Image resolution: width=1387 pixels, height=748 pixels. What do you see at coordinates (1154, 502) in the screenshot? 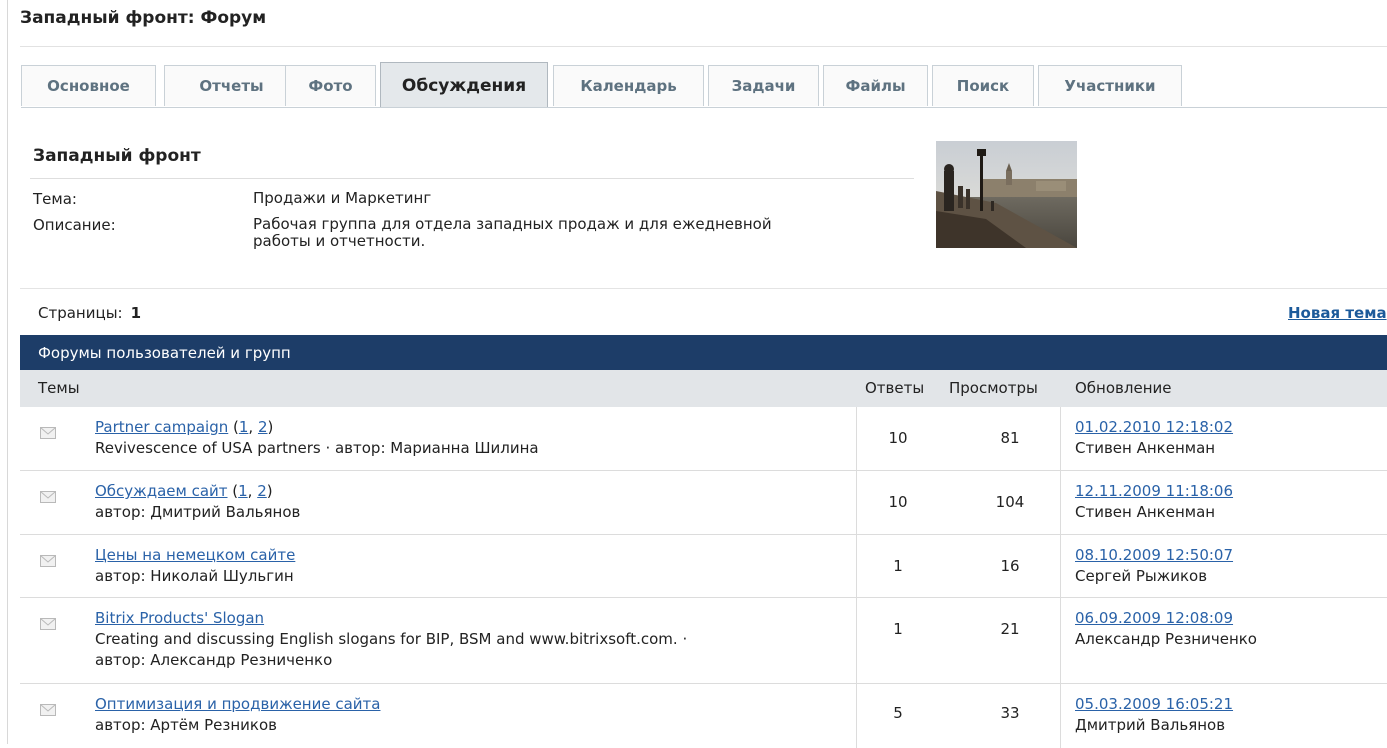
I see `updated-cell: 12.11.2009 11:18:06 Стивен Анкенман` at bounding box center [1154, 502].